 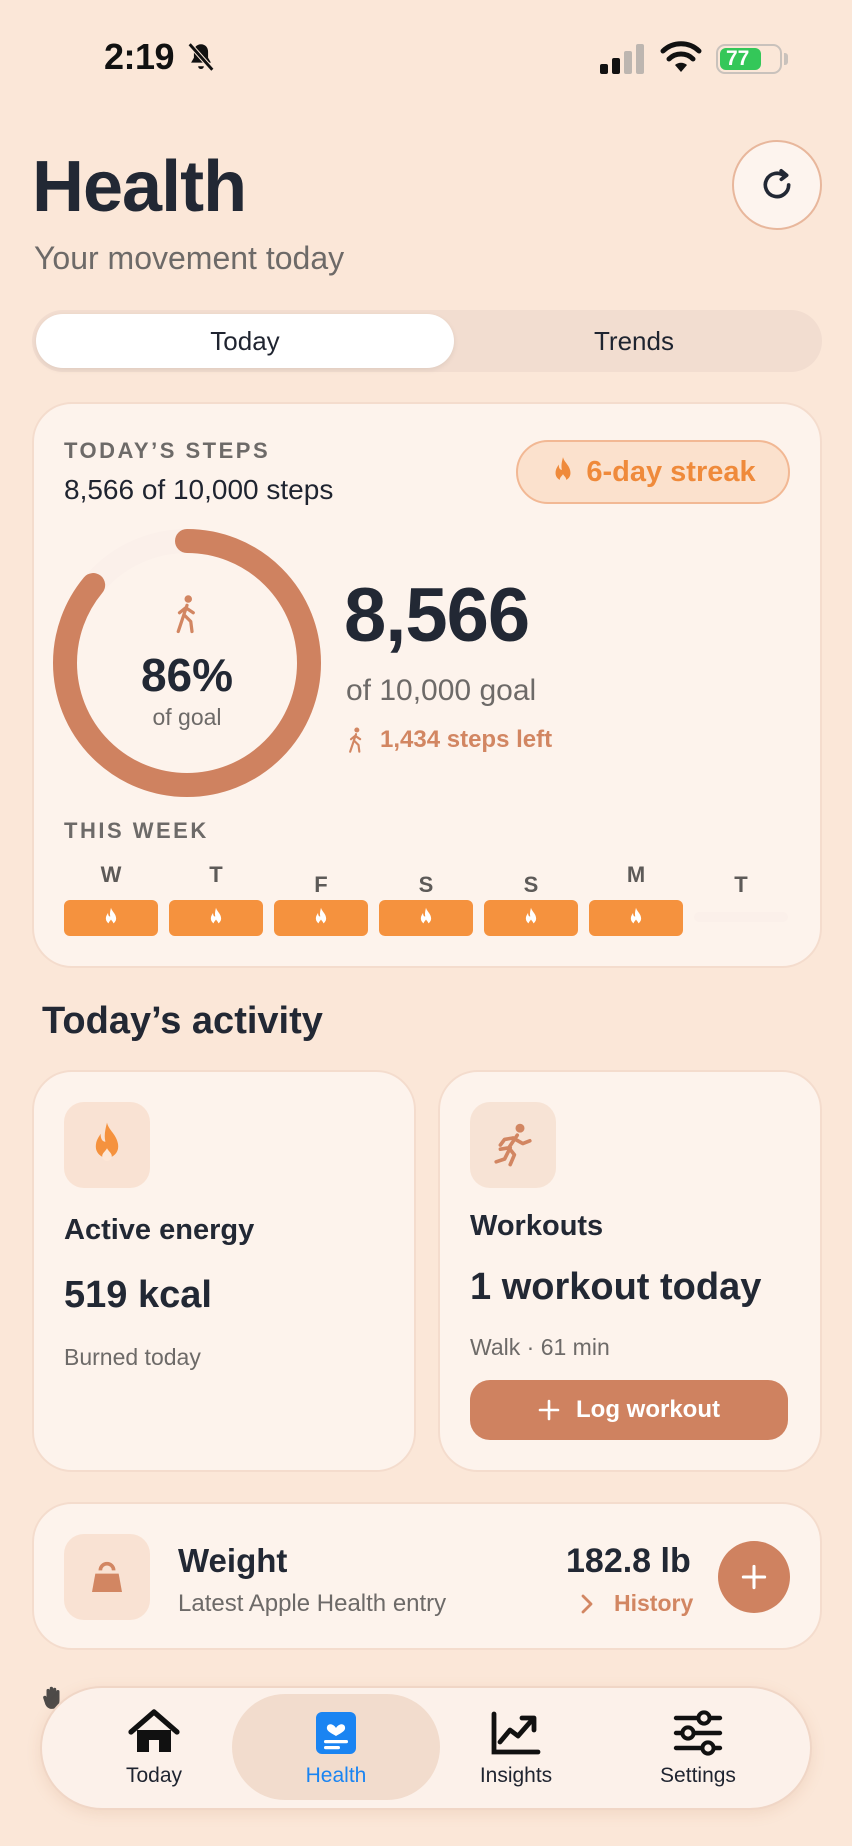 I want to click on running-icon, so click(x=513, y=1145).